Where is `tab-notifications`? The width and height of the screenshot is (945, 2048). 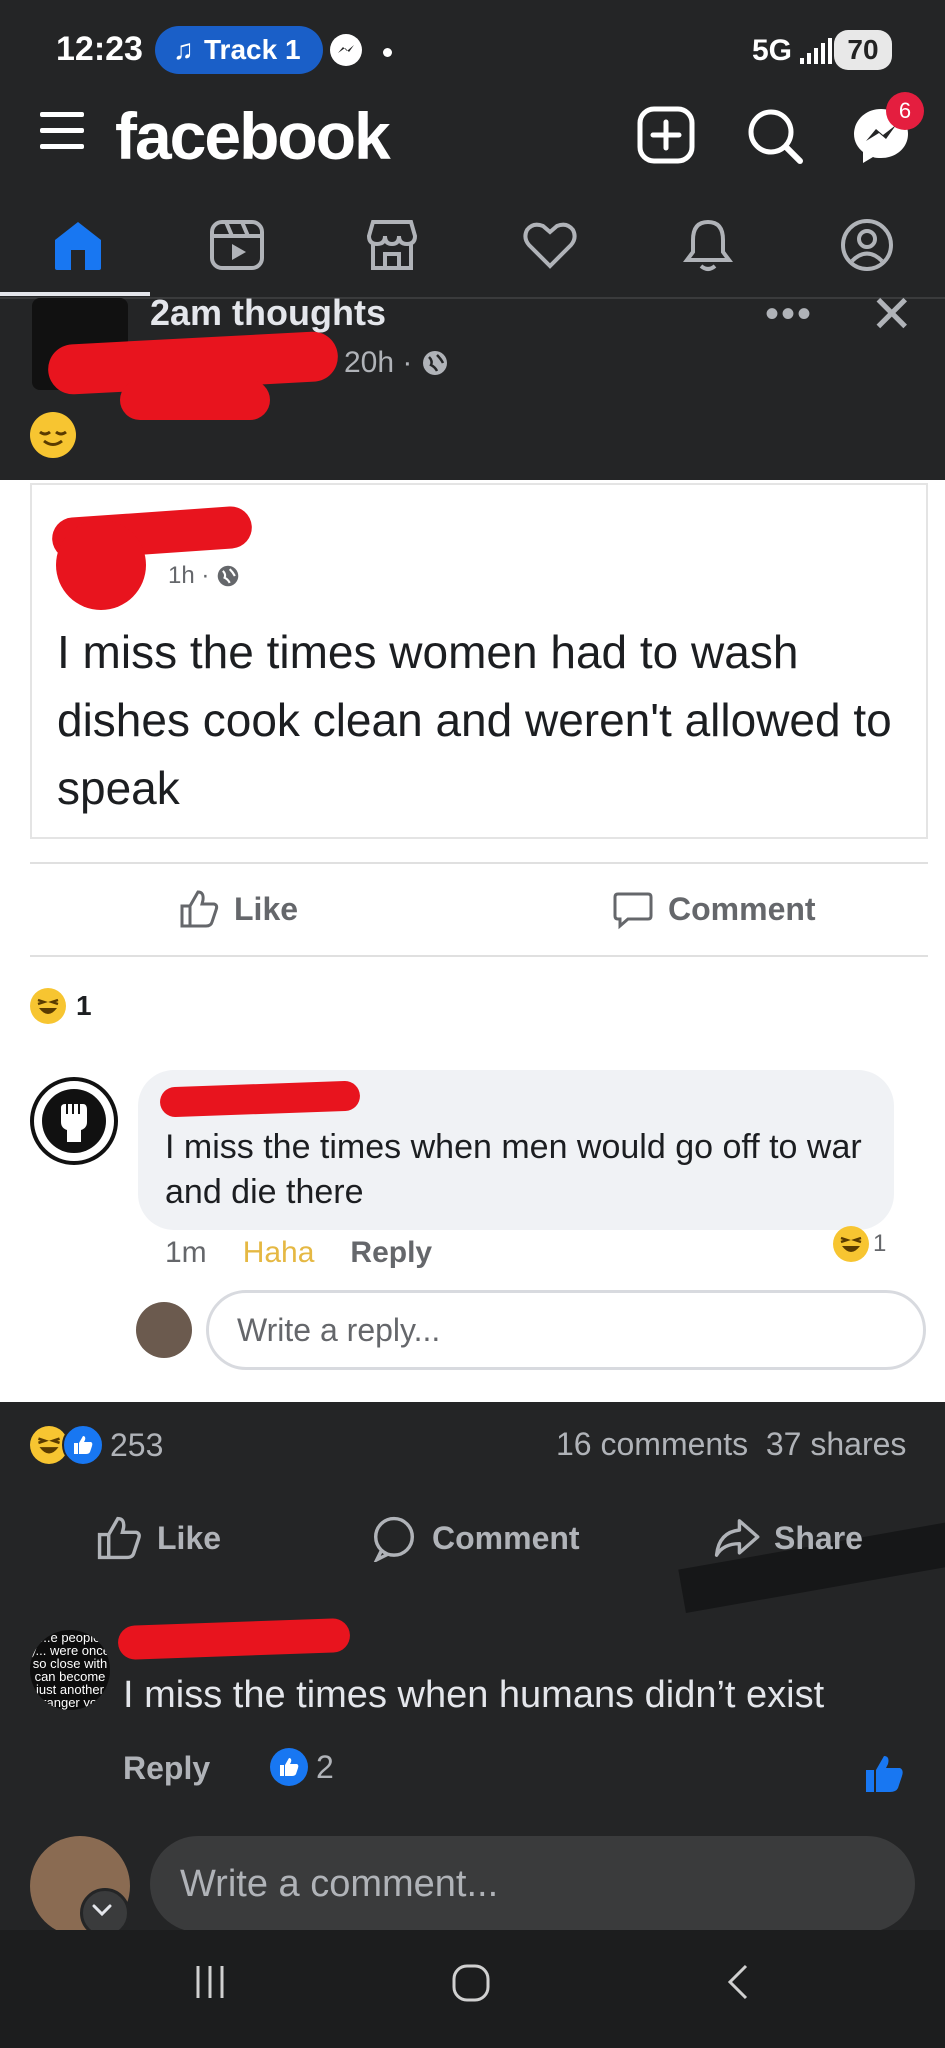 tab-notifications is located at coordinates (708, 245).